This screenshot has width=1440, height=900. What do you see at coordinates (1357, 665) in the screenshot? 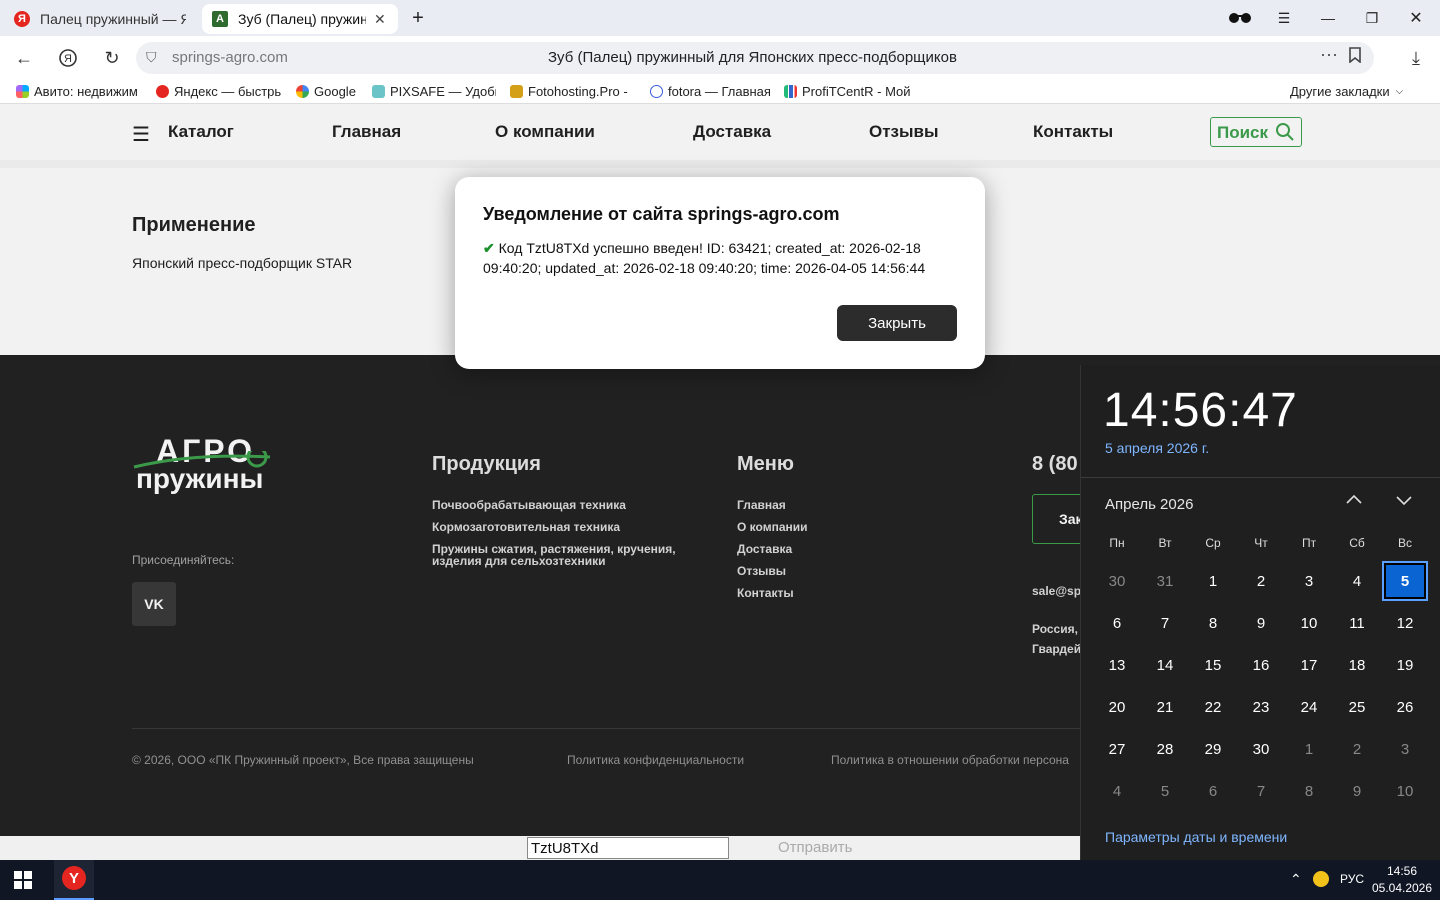
I see `calendar-day: 18` at bounding box center [1357, 665].